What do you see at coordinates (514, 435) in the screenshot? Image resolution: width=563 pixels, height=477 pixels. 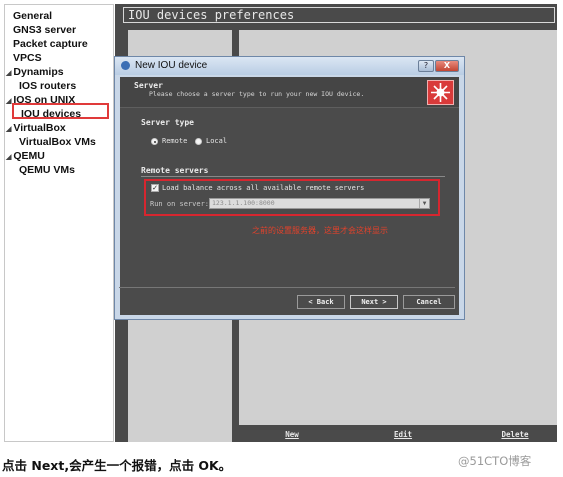 I see `delete-button: Delete` at bounding box center [514, 435].